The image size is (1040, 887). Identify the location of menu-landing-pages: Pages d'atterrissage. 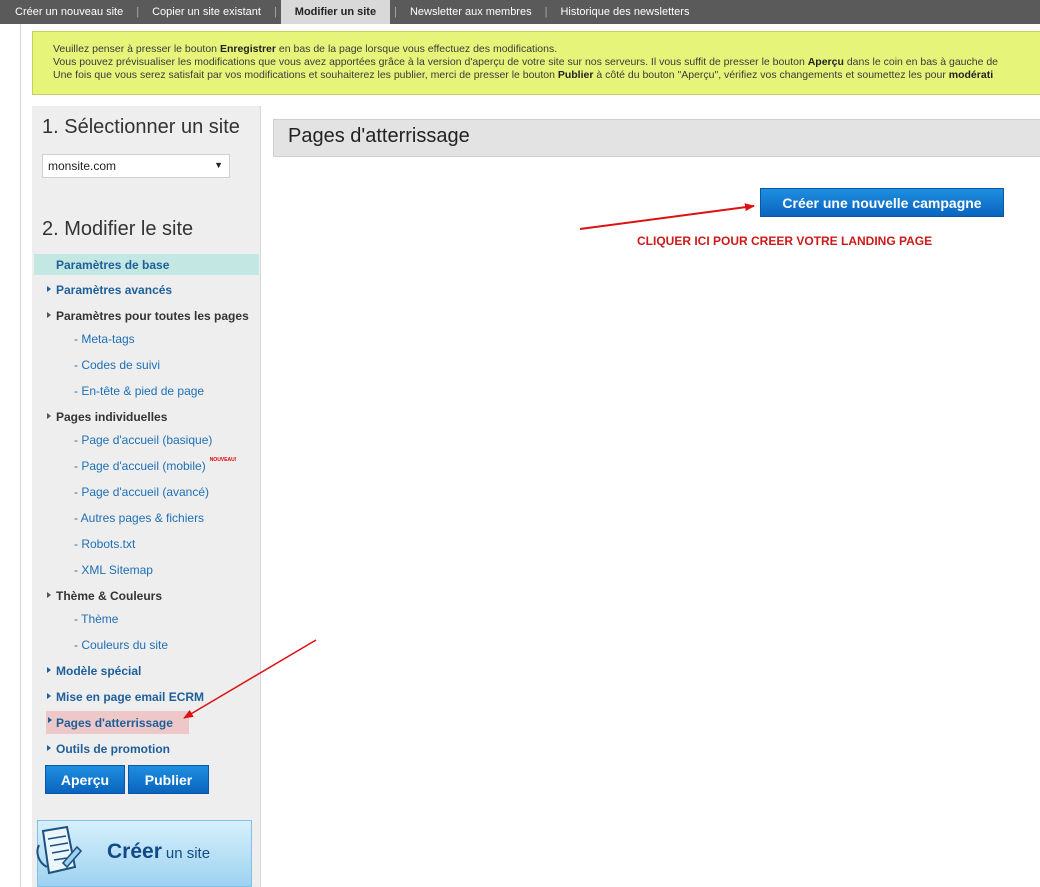
(117, 722).